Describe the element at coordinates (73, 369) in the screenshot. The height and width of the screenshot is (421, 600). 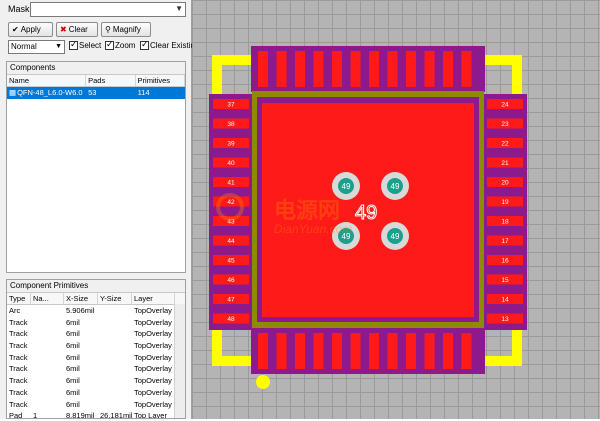
I see `table-cell: 6mil` at that location.